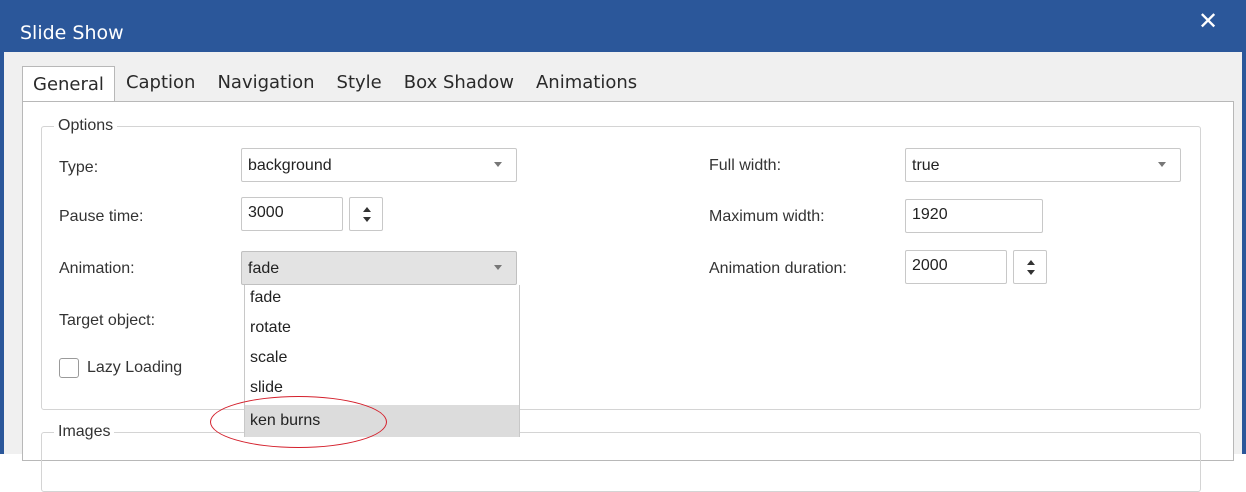  I want to click on maximum-width-label: Maximum width:, so click(767, 216).